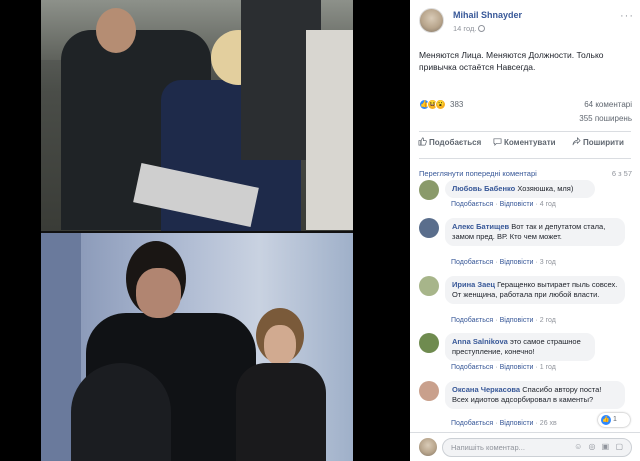 This screenshot has width=640, height=461. Describe the element at coordinates (621, 173) in the screenshot. I see `comments-pager: 6 з 57` at that location.